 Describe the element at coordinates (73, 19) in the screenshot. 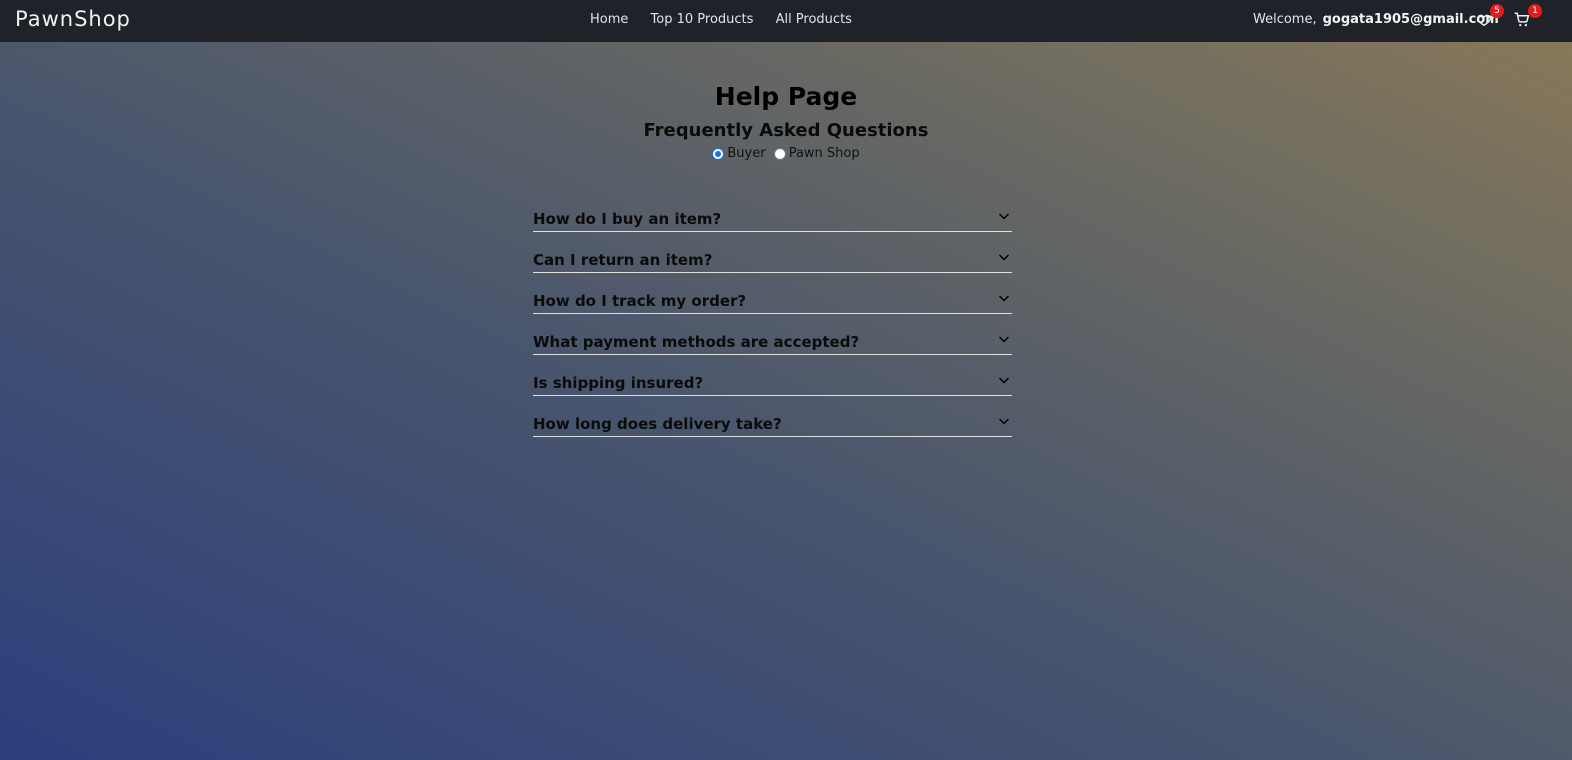

I see `brand-logo: PawnShop` at that location.